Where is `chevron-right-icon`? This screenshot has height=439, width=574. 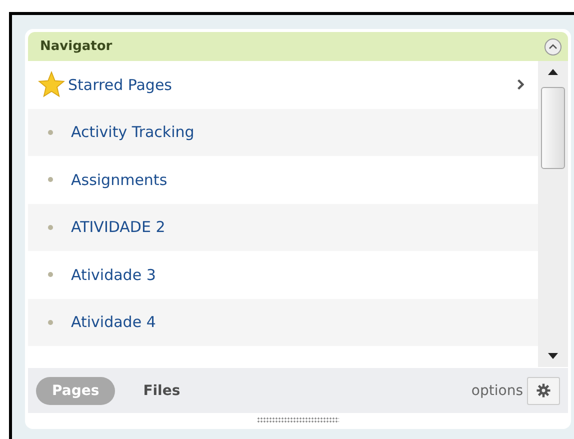 chevron-right-icon is located at coordinates (520, 84).